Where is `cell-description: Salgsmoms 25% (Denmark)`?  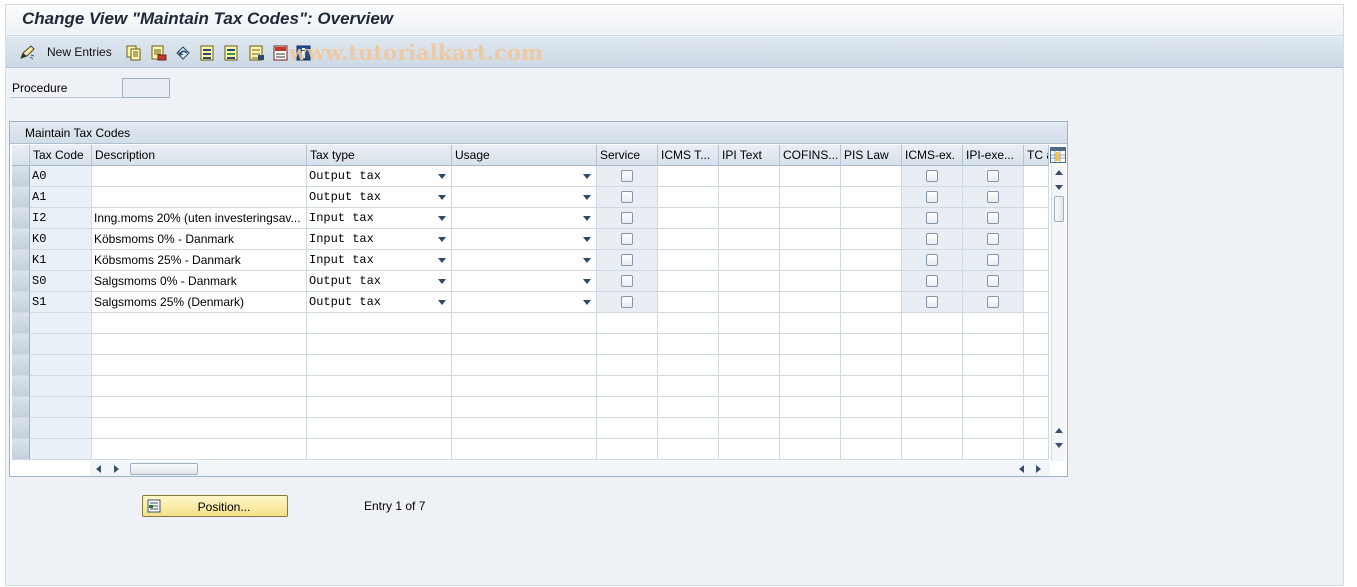 cell-description: Salgsmoms 25% (Denmark) is located at coordinates (199, 302).